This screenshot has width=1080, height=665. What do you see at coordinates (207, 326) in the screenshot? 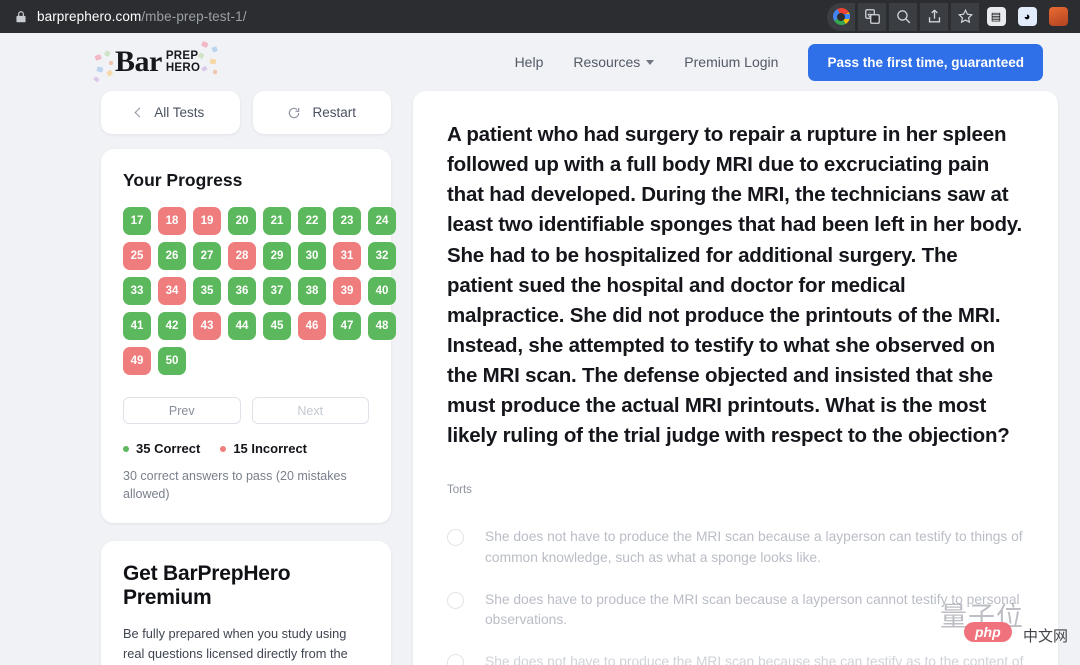
I see `question-cell: 43` at bounding box center [207, 326].